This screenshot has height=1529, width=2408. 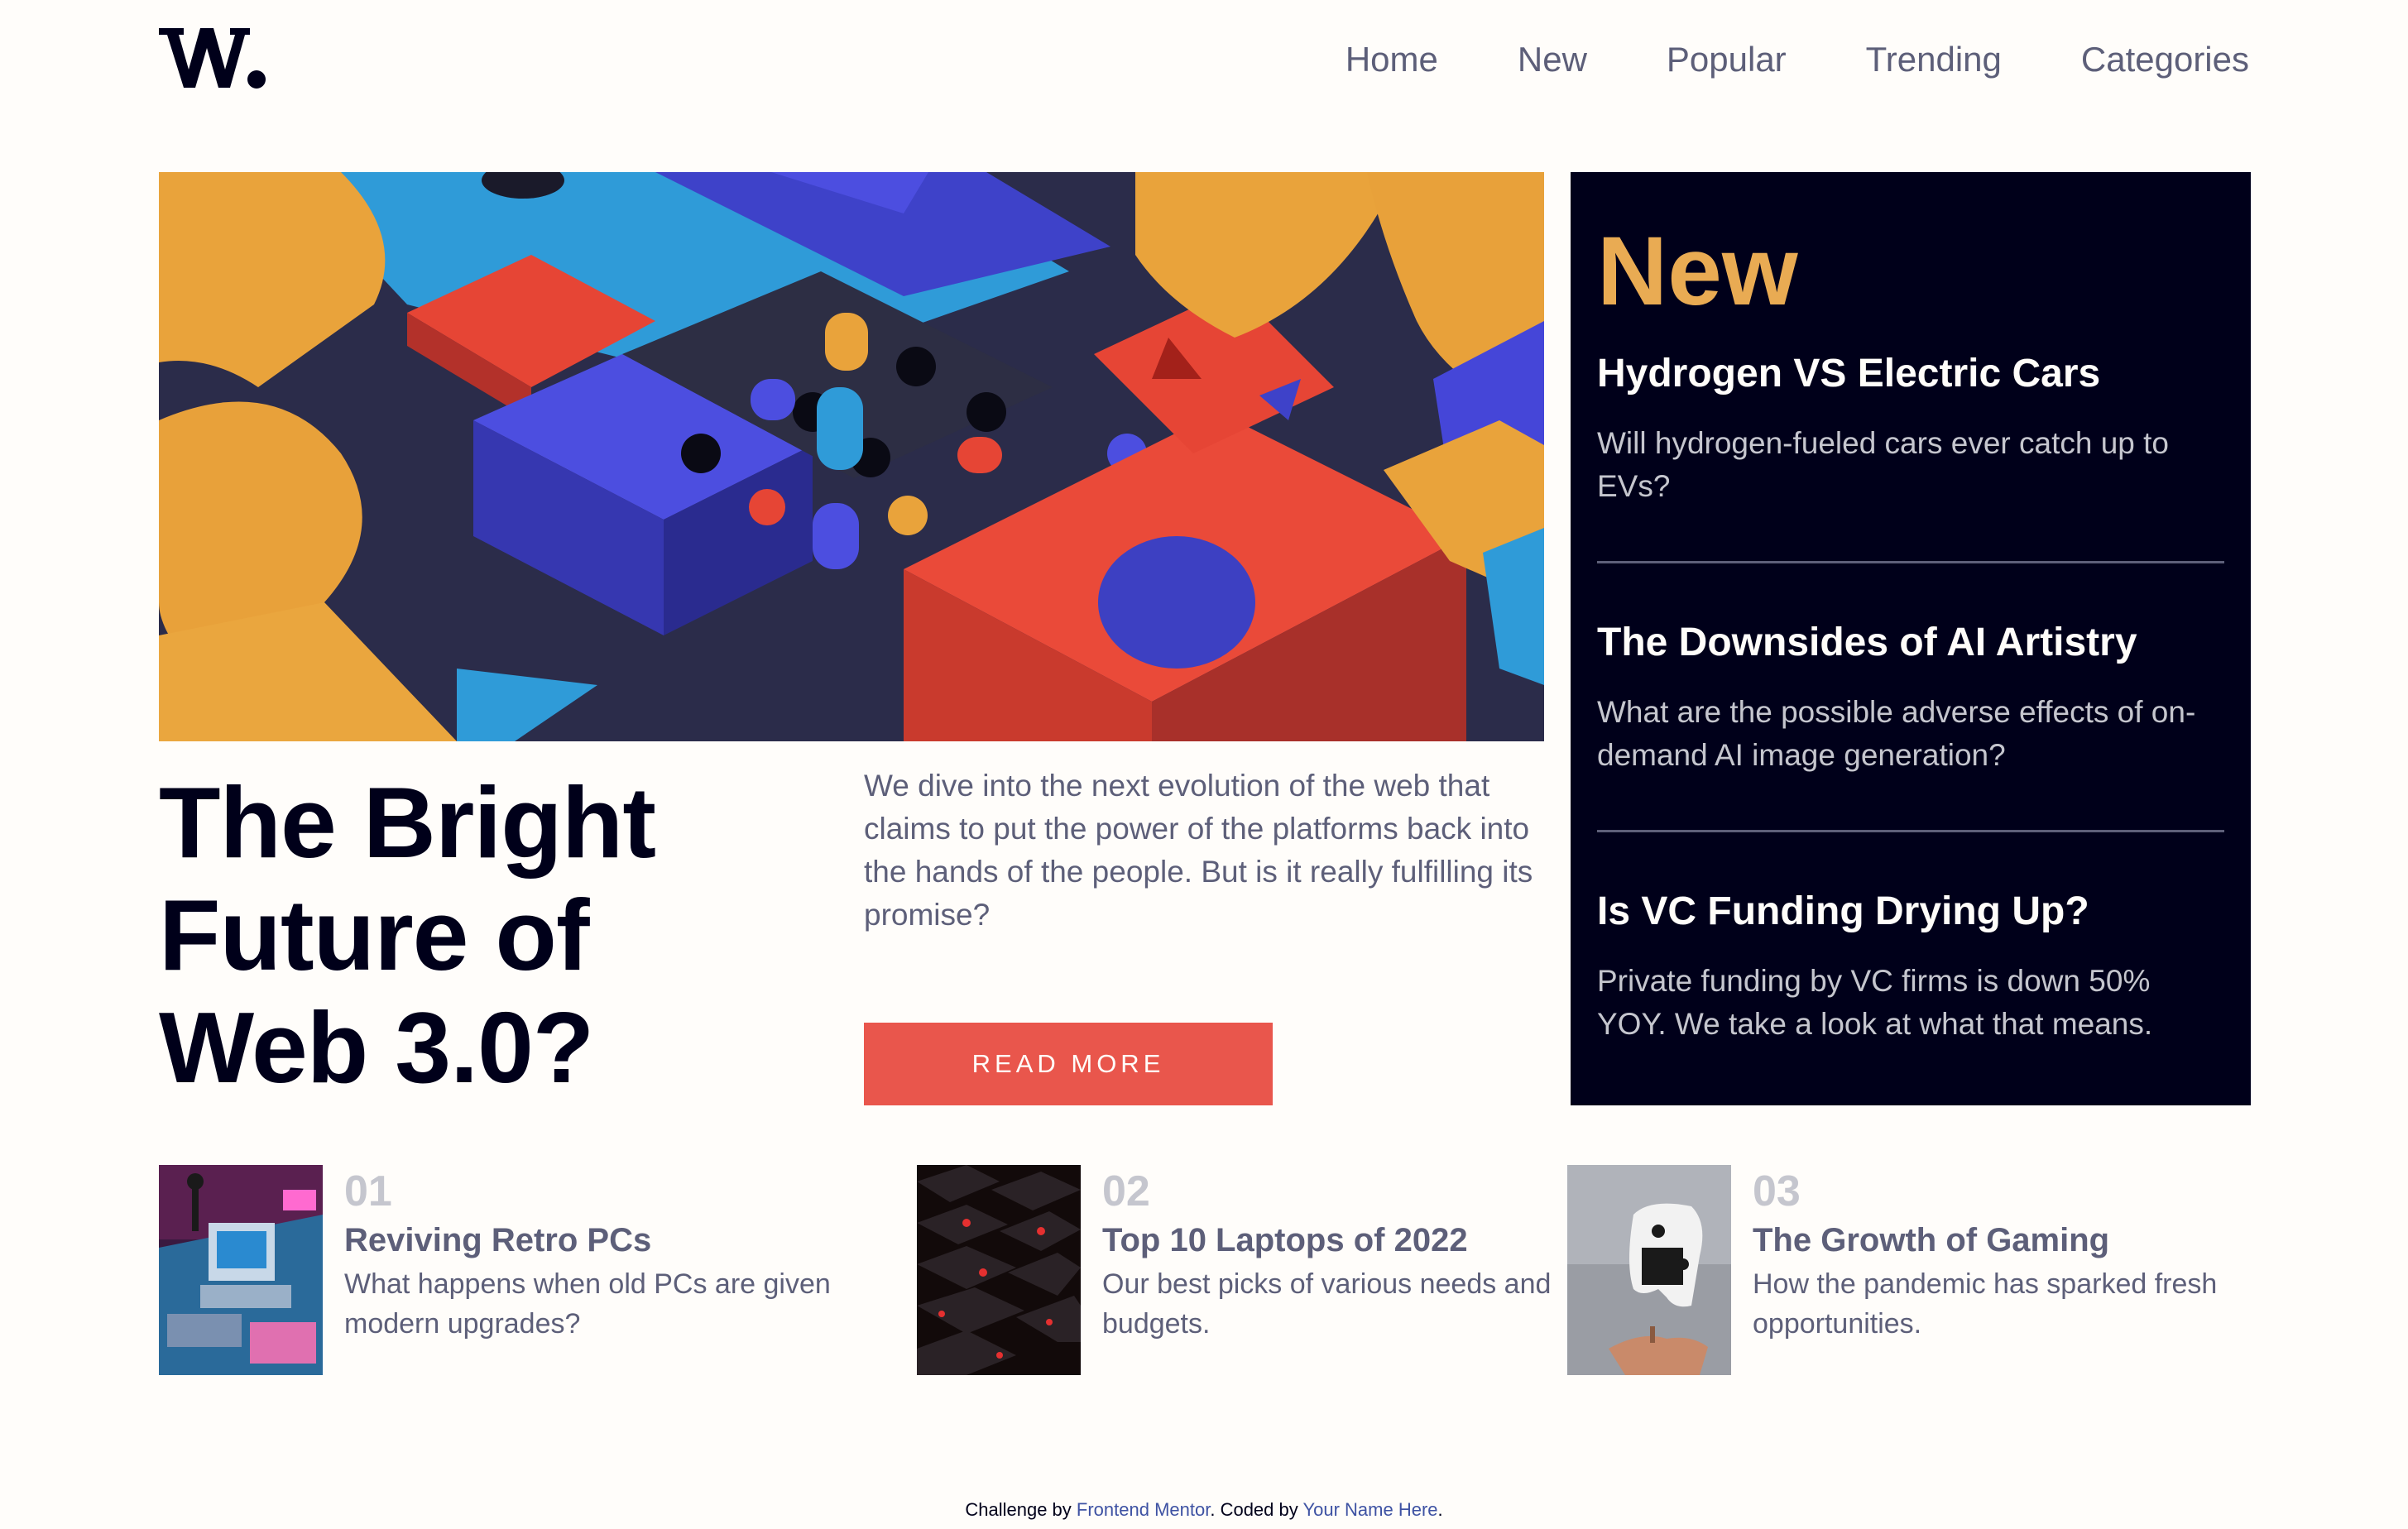 What do you see at coordinates (1727, 59) in the screenshot?
I see `nav-popular: Popular` at bounding box center [1727, 59].